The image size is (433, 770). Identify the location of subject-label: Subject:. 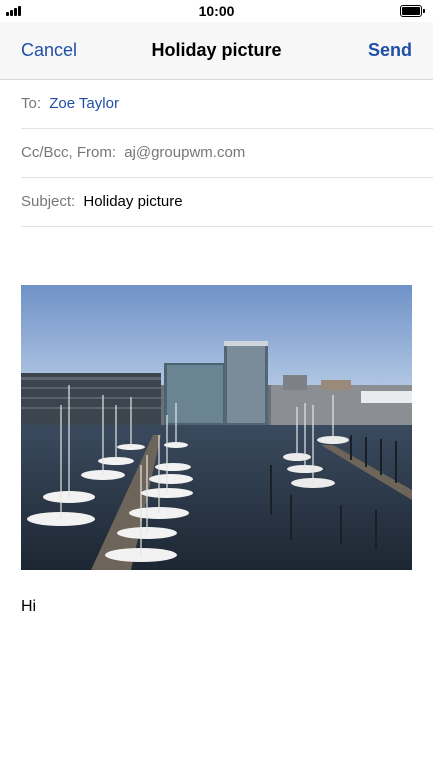
(48, 201).